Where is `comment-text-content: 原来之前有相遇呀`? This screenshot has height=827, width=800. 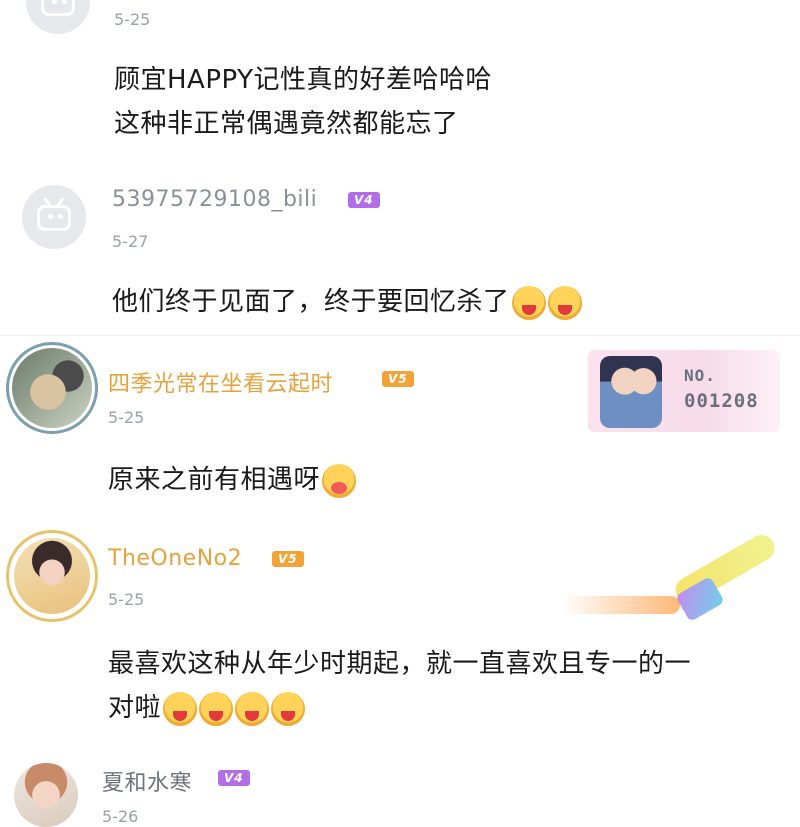
comment-text-content: 原来之前有相遇呀 is located at coordinates (214, 480).